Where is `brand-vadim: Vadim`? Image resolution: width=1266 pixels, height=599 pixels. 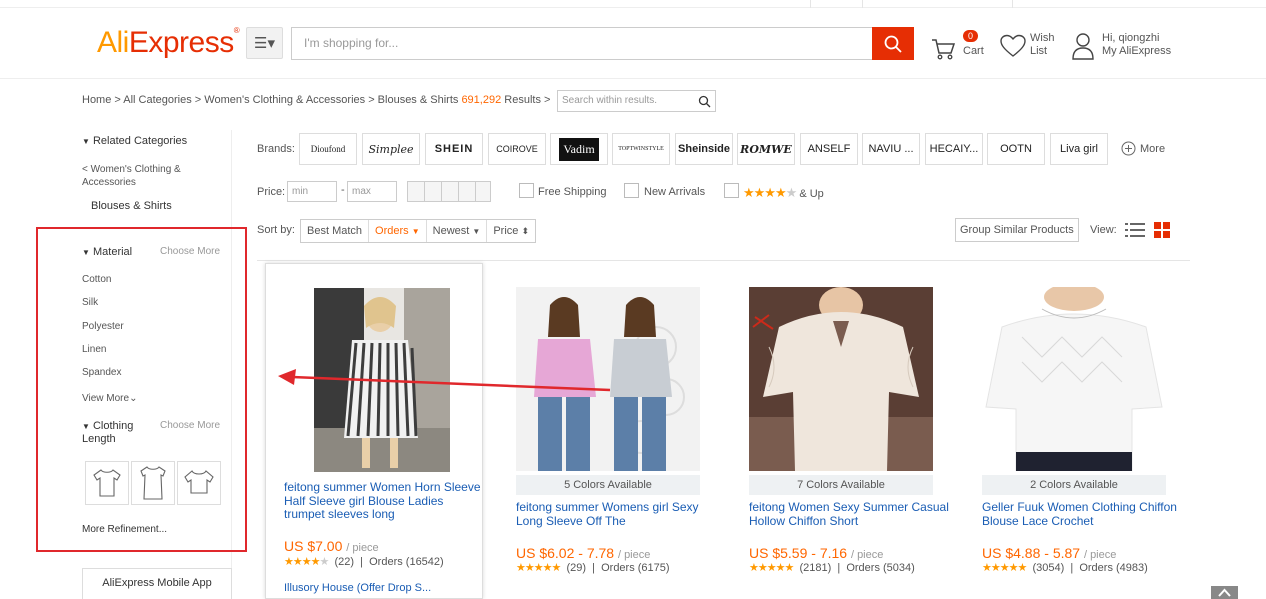
brand-vadim: Vadim is located at coordinates (579, 149).